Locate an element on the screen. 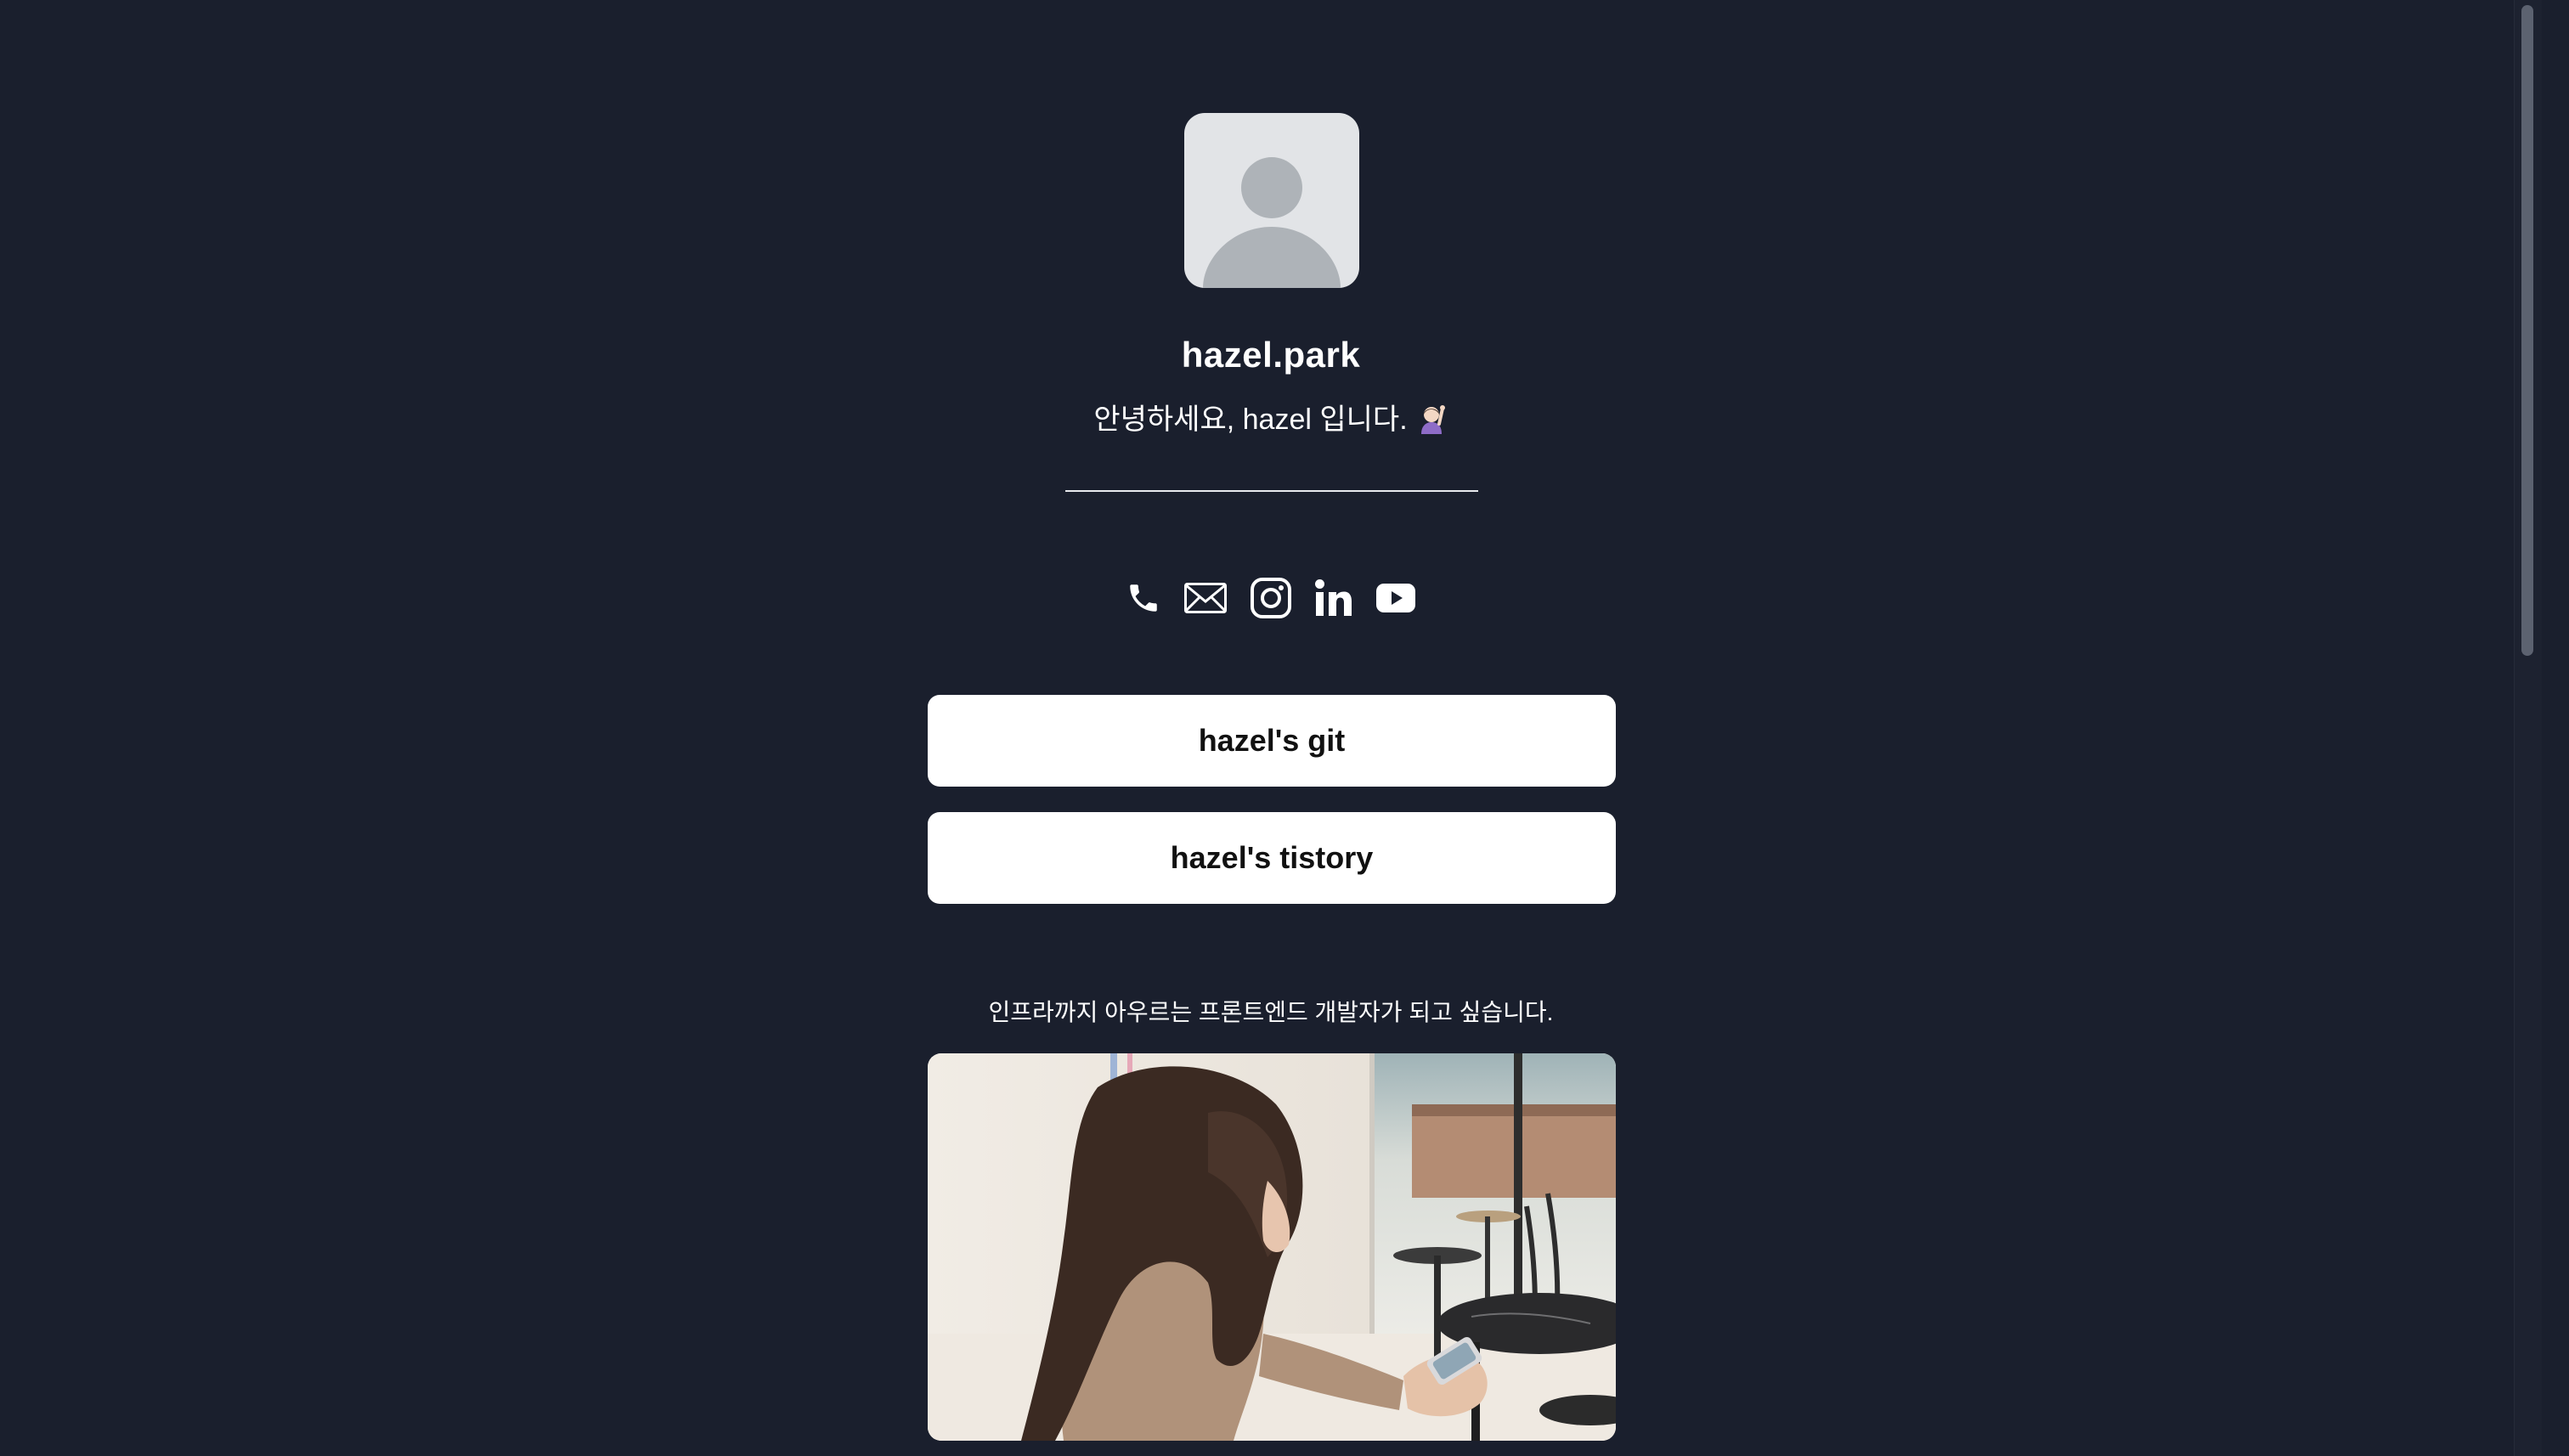 This screenshot has height=1456, width=2569. avatar is located at coordinates (1272, 201).